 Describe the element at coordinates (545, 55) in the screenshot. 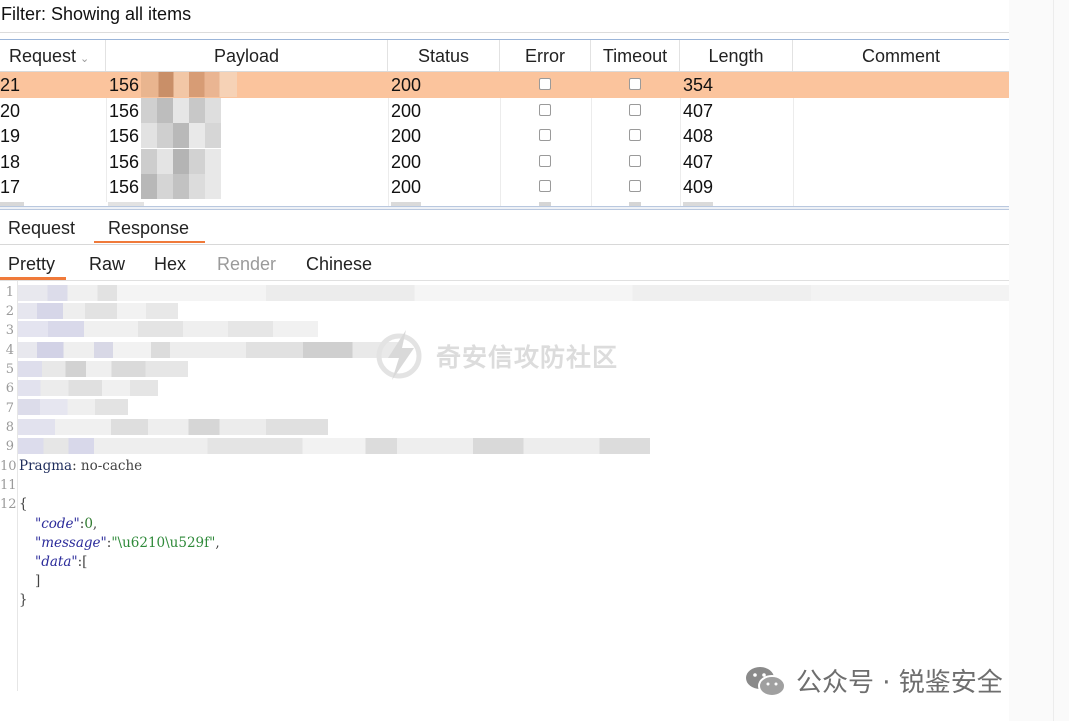

I see `column-header-error: Error` at that location.